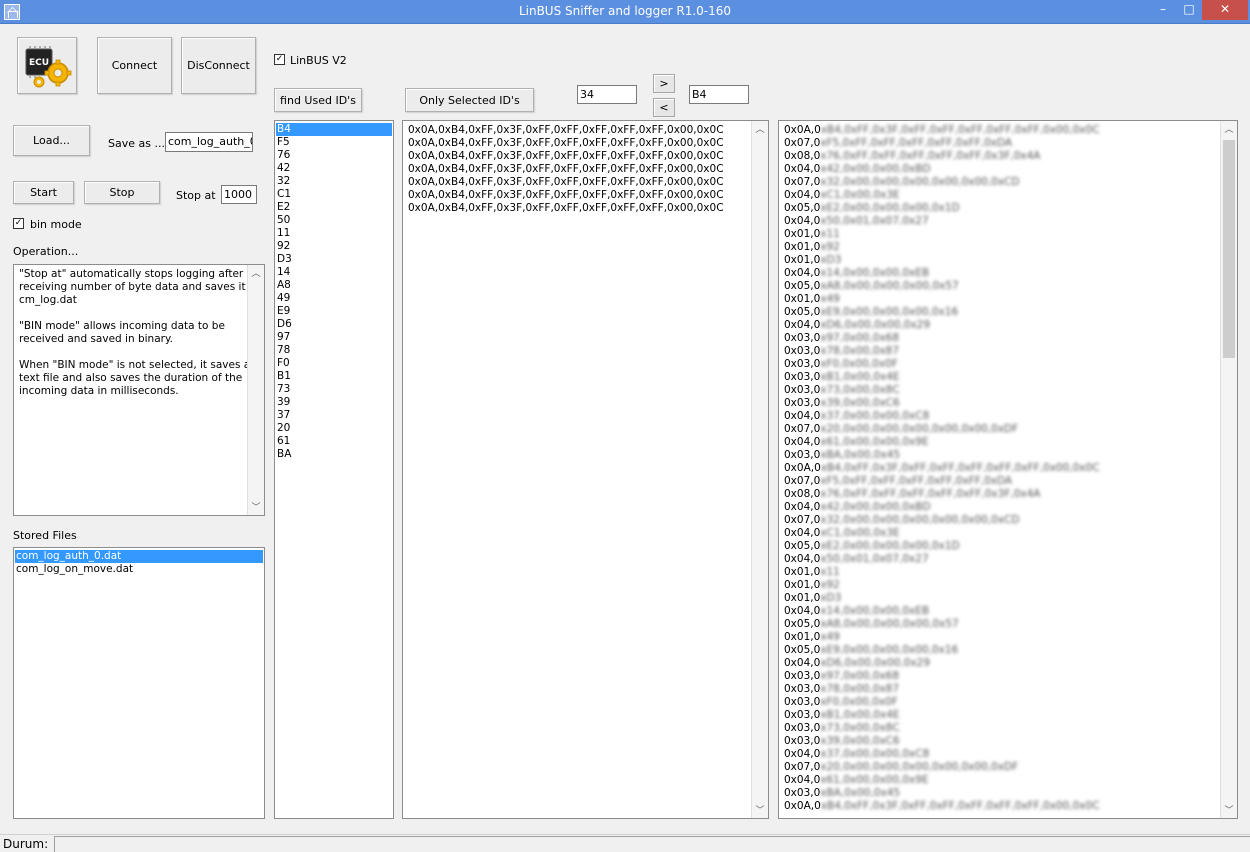 The height and width of the screenshot is (852, 1250). I want to click on only-selected-ids-button: Only Selected ID's, so click(469, 100).